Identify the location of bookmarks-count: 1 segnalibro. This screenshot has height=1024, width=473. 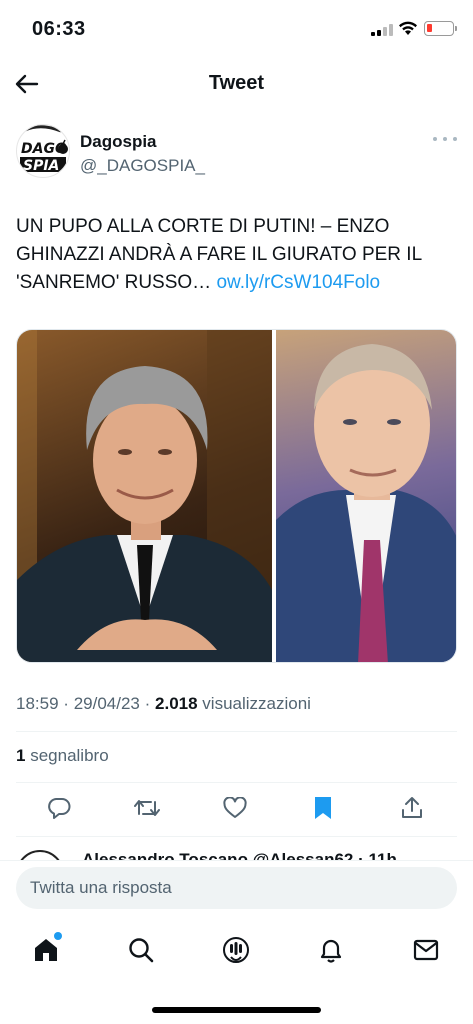
(62, 756).